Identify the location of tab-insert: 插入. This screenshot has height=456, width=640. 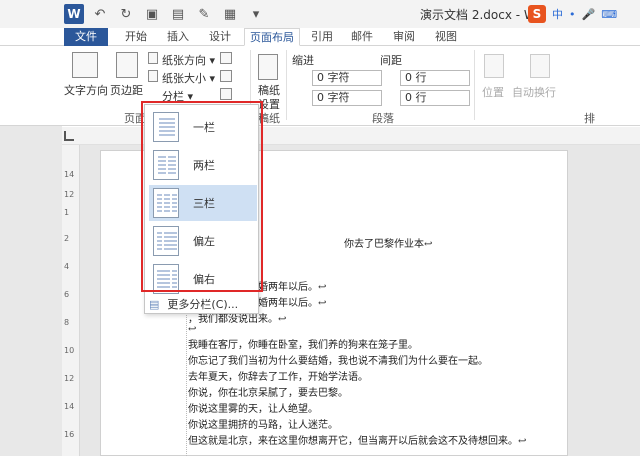
(178, 37).